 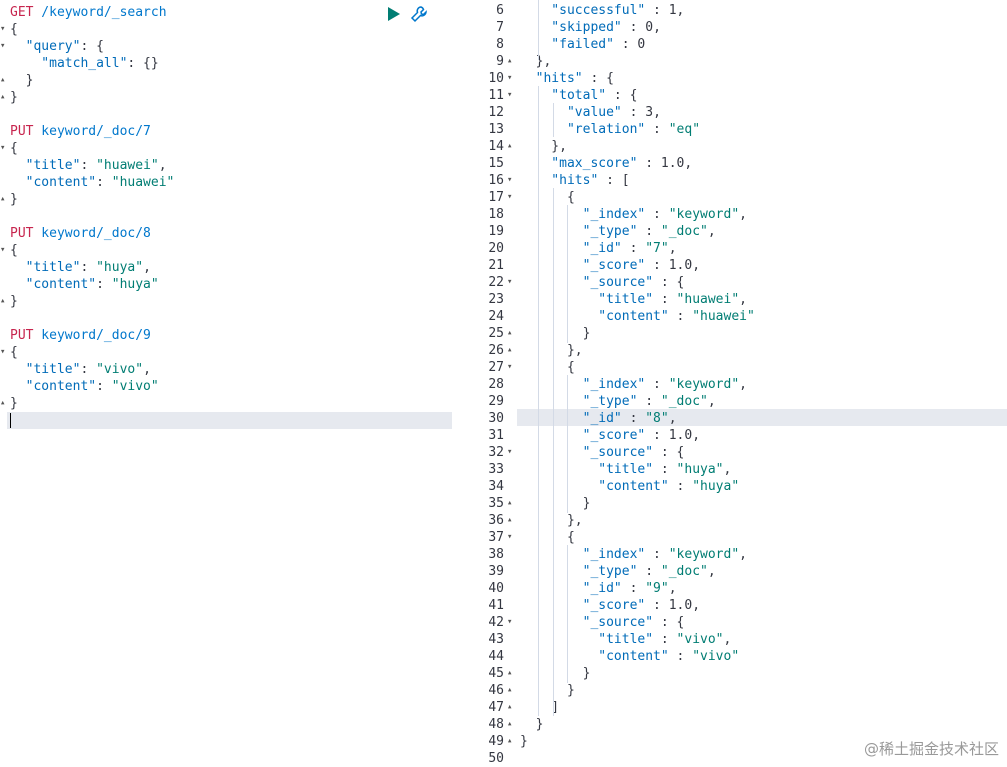 I want to click on code-line: "_index" : "keyword",, so click(x=633, y=214).